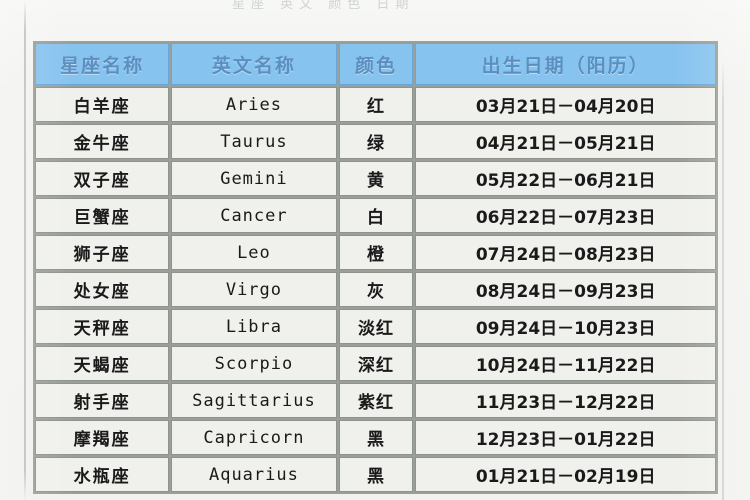 Image resolution: width=750 pixels, height=500 pixels. Describe the element at coordinates (565, 437) in the screenshot. I see `cell-birth-date: 12月23日－01月22日` at that location.